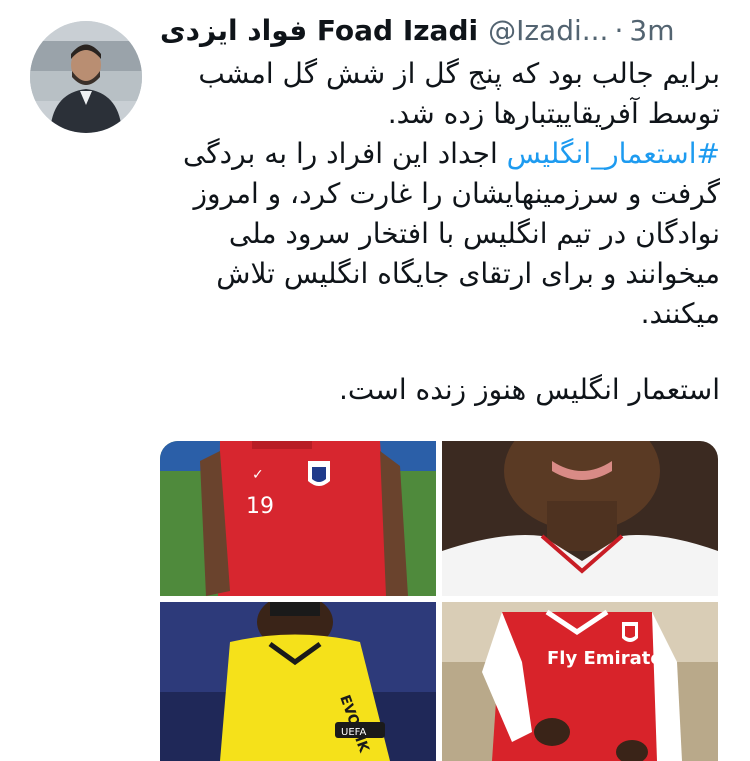 This screenshot has width=750, height=761. Describe the element at coordinates (630, 632) in the screenshot. I see `arsenal-crest-icon` at that location.